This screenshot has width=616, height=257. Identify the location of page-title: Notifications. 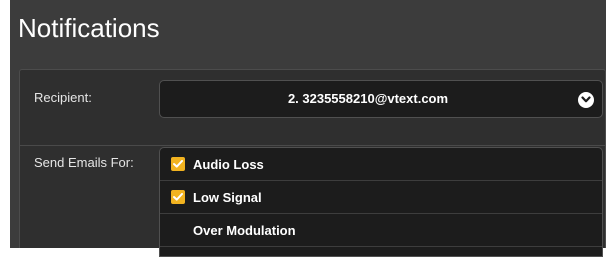
(89, 28).